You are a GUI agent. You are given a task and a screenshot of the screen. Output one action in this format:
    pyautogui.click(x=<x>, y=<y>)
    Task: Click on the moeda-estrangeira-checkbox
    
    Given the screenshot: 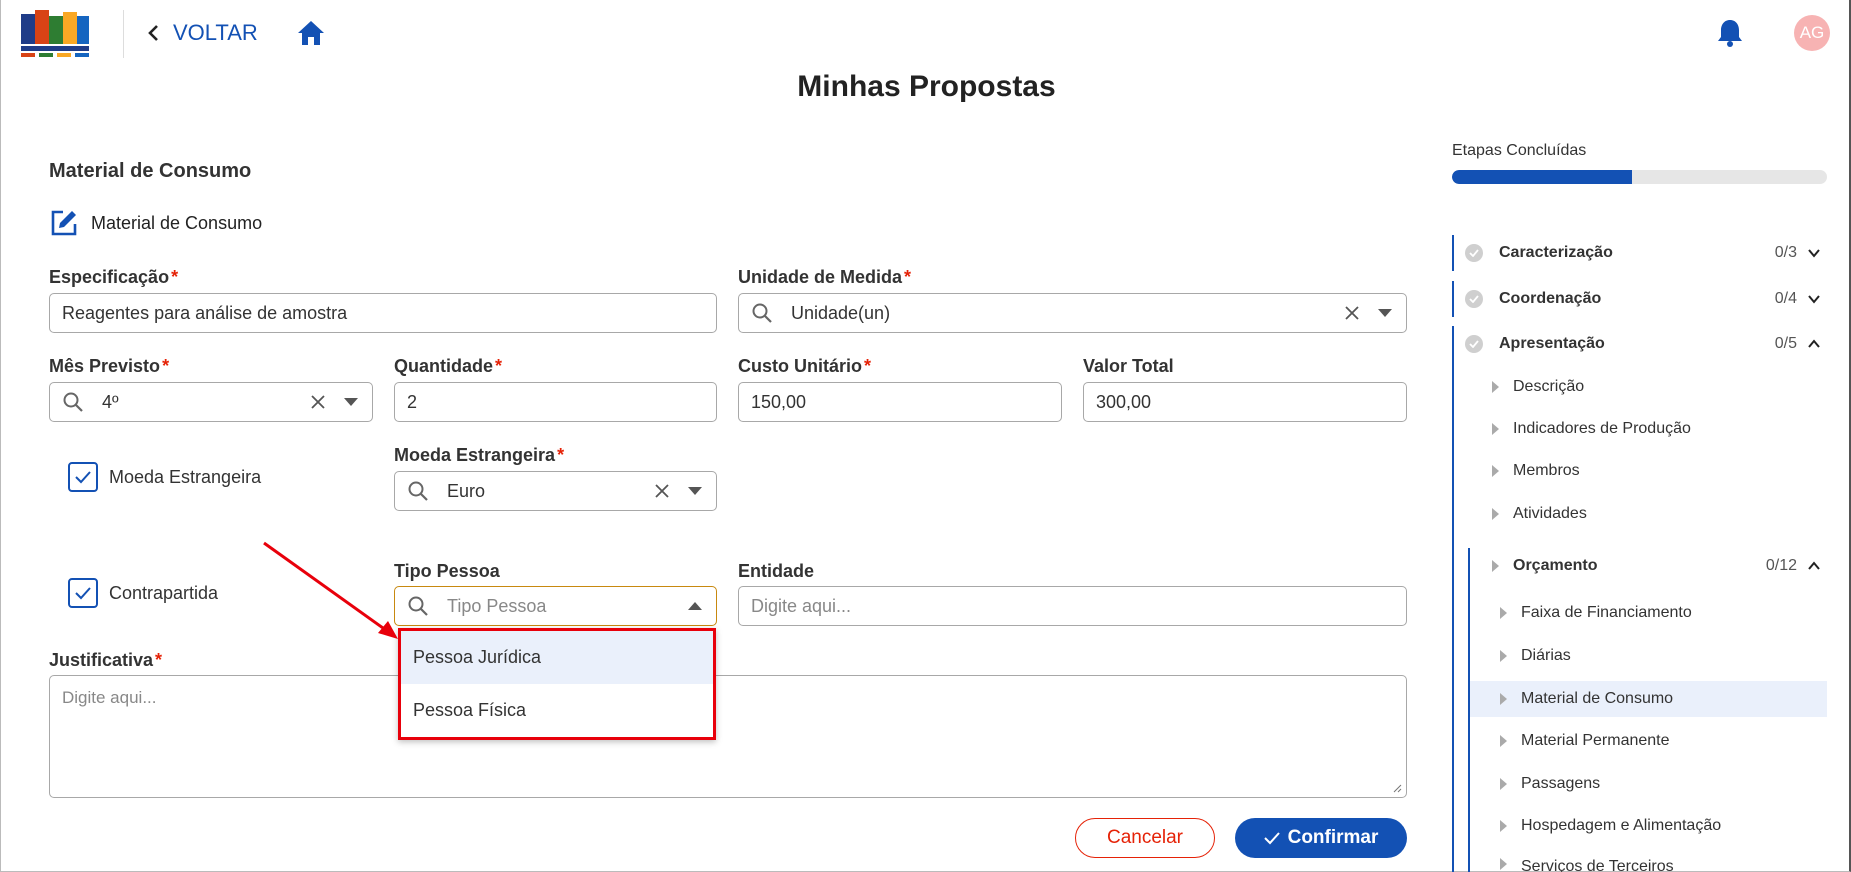 What is the action you would take?
    pyautogui.click(x=83, y=477)
    